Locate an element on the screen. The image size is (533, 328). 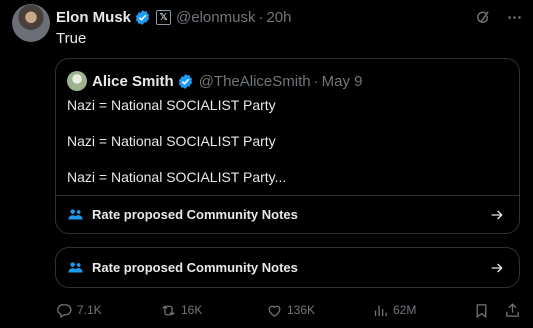
views-count: 62M is located at coordinates (405, 310).